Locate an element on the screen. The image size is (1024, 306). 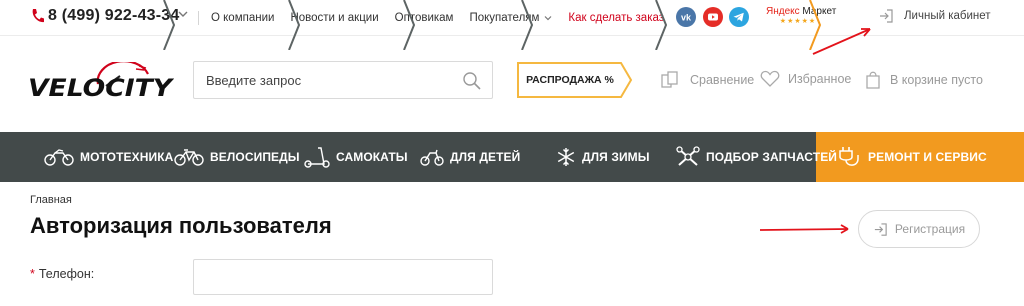
top-nav-item-news: Новости и акции is located at coordinates (334, 18).